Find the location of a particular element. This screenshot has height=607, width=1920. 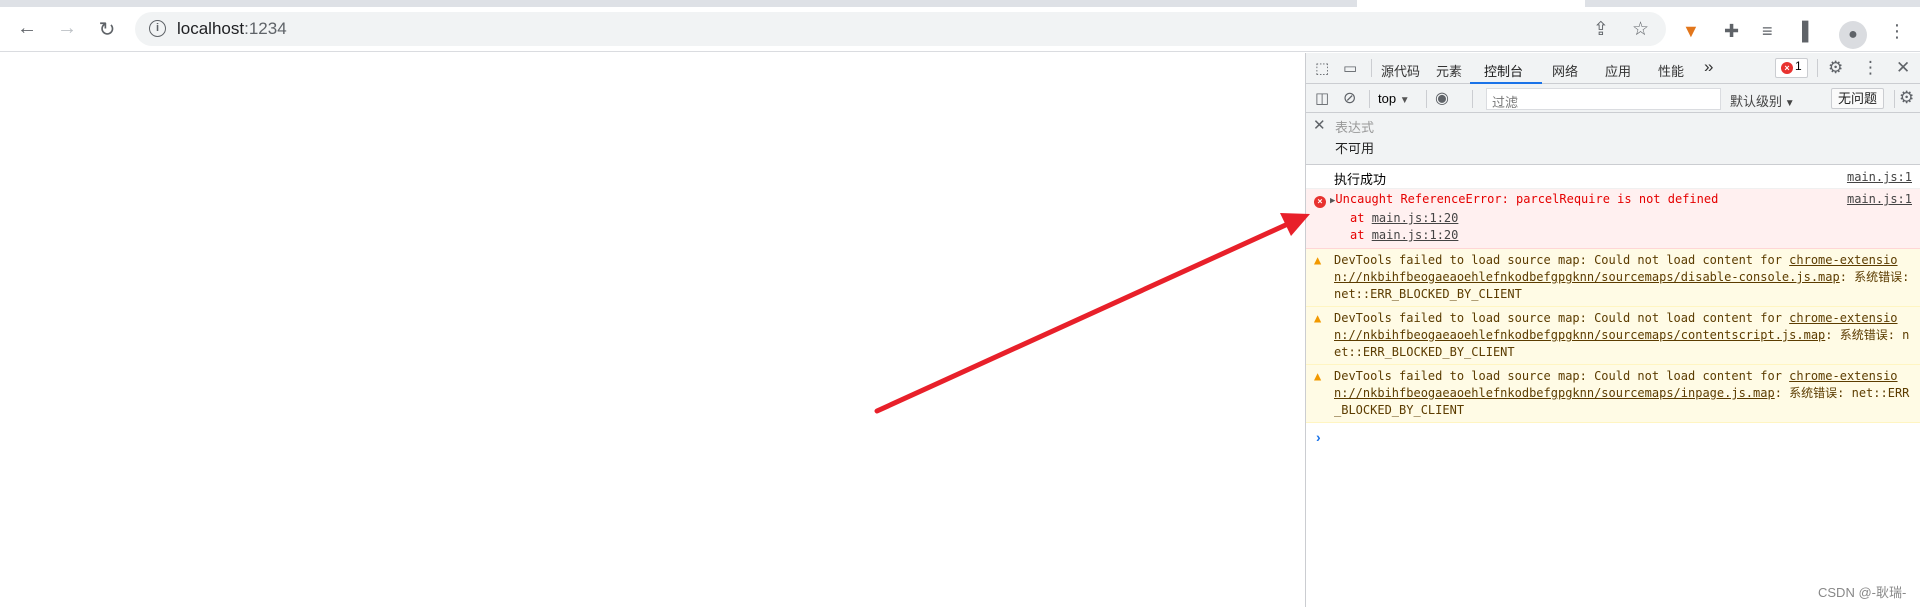

tab-performance: 性能 is located at coordinates (1671, 70).